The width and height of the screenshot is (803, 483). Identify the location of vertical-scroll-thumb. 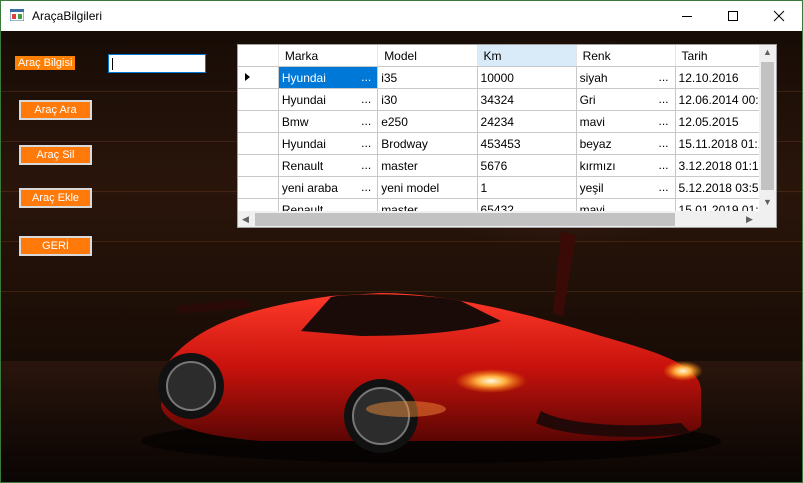
(767, 126).